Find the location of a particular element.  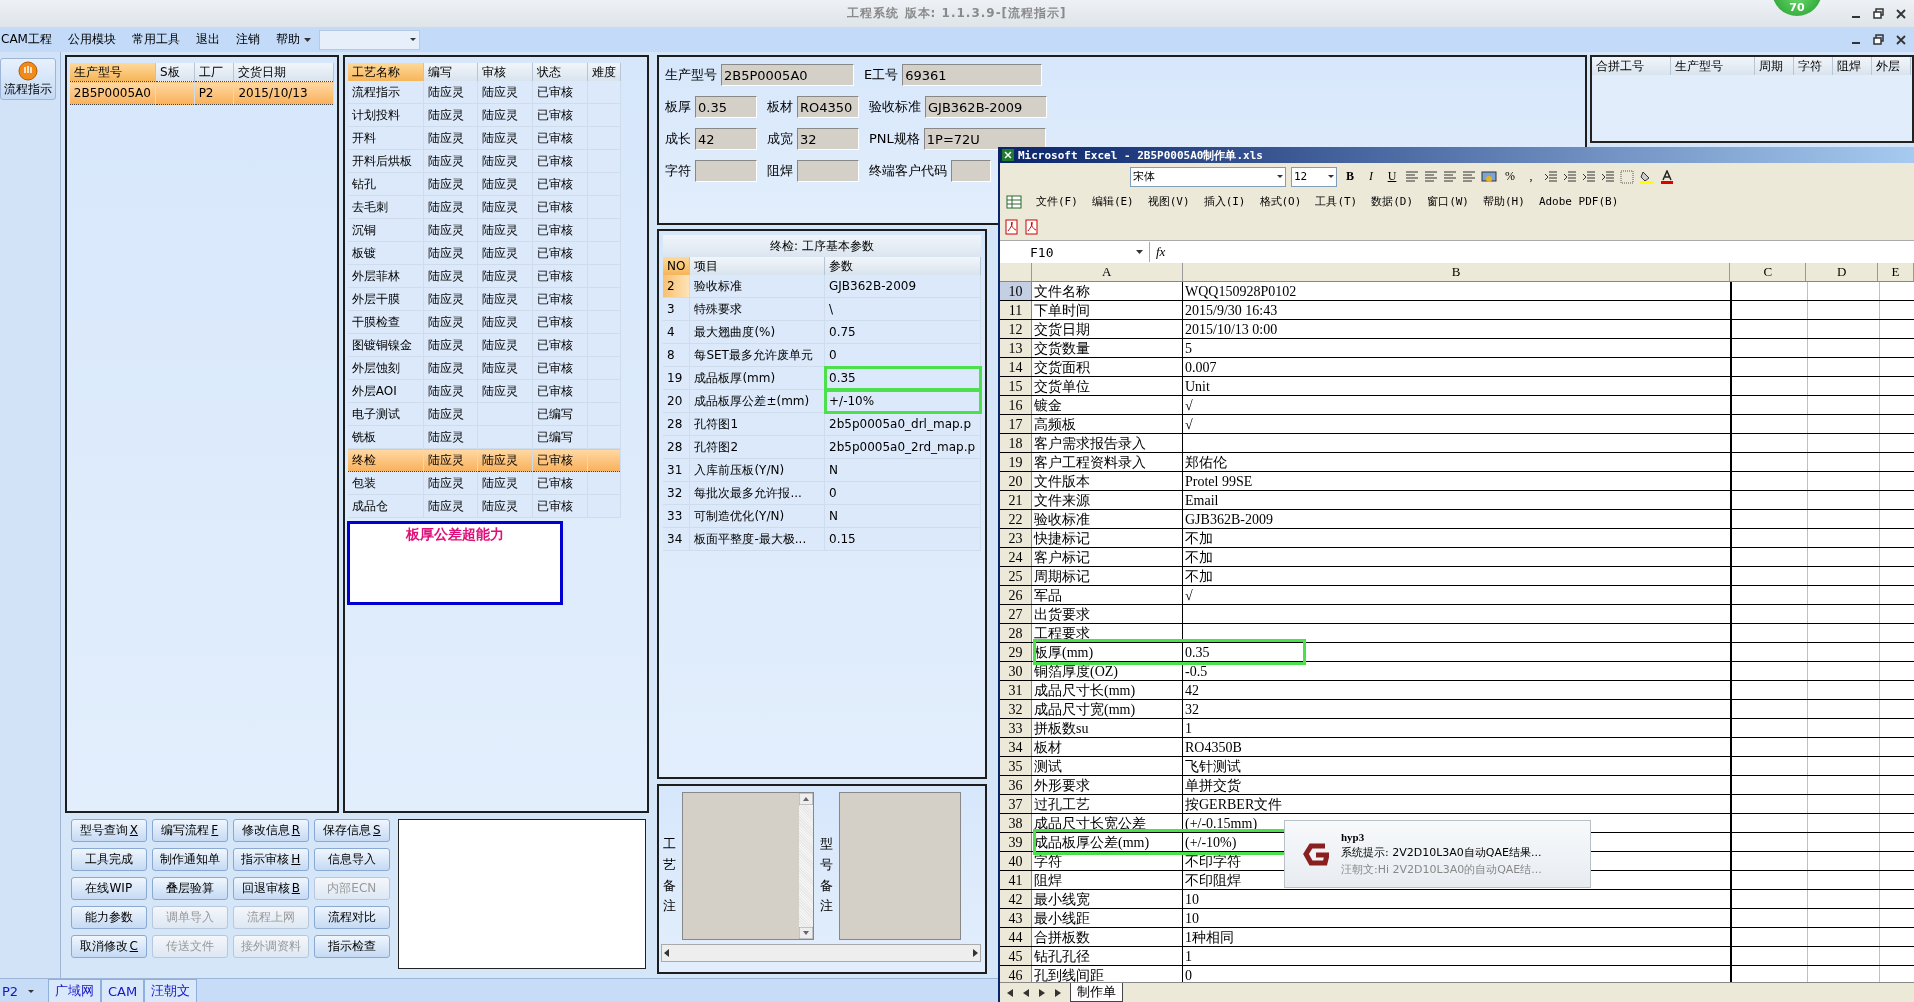

number-format-button: % is located at coordinates (1510, 176).